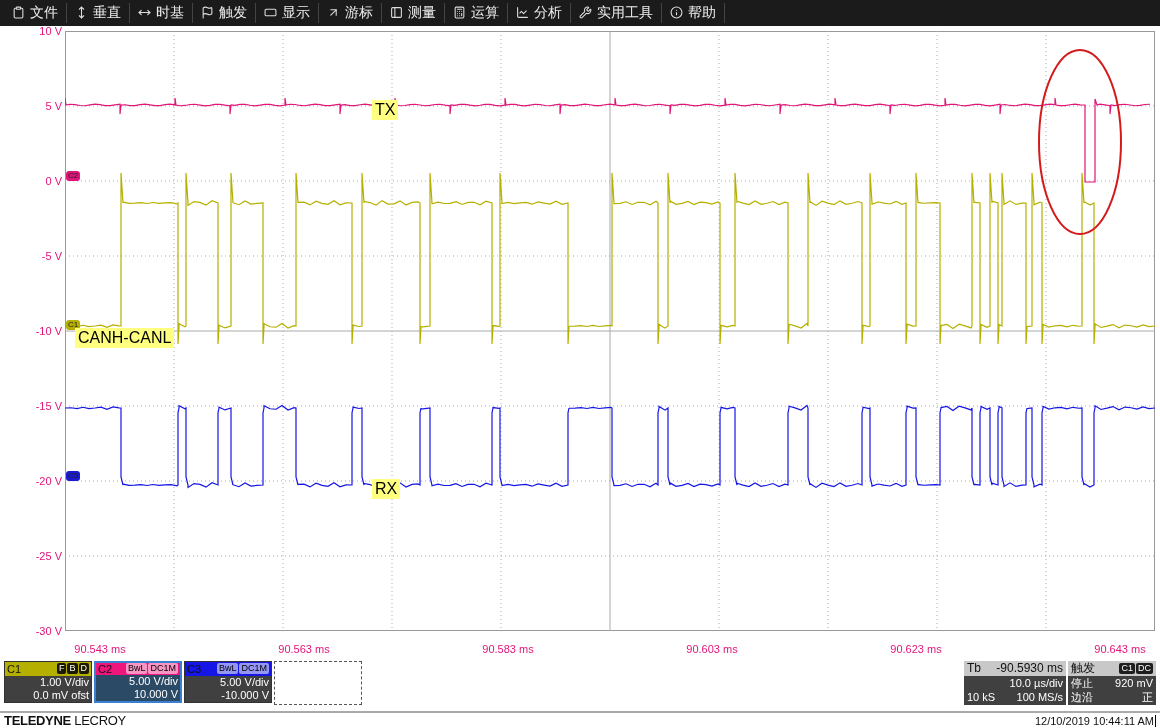  I want to click on channel-marker: C1, so click(73, 324).